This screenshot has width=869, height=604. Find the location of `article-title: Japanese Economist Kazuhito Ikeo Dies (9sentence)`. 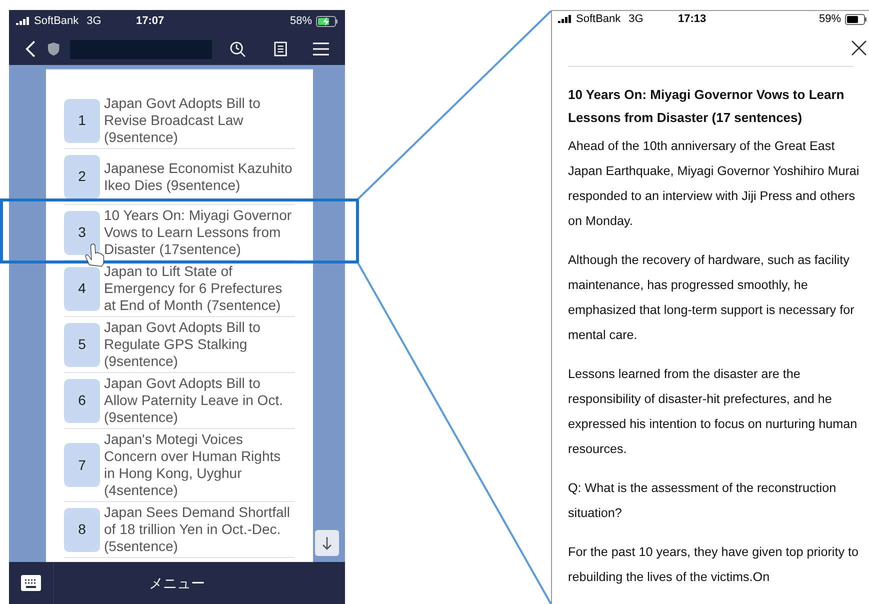

article-title: Japanese Economist Kazuhito Ikeo Dies (9sentence) is located at coordinates (199, 177).